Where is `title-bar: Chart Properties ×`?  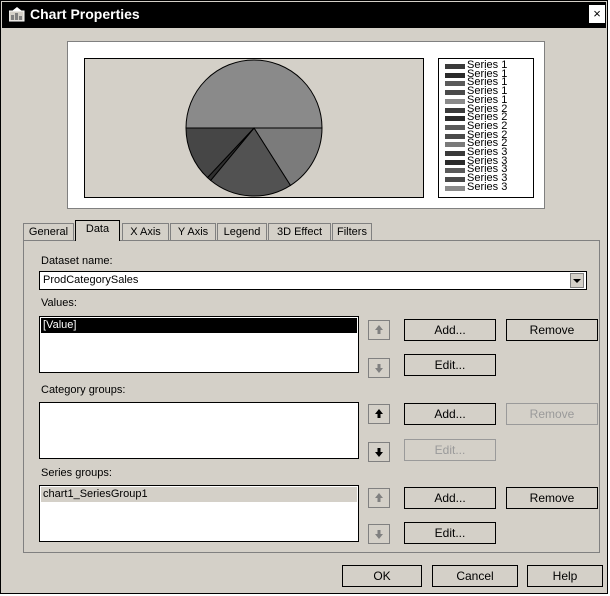
title-bar: Chart Properties × is located at coordinates (304, 15).